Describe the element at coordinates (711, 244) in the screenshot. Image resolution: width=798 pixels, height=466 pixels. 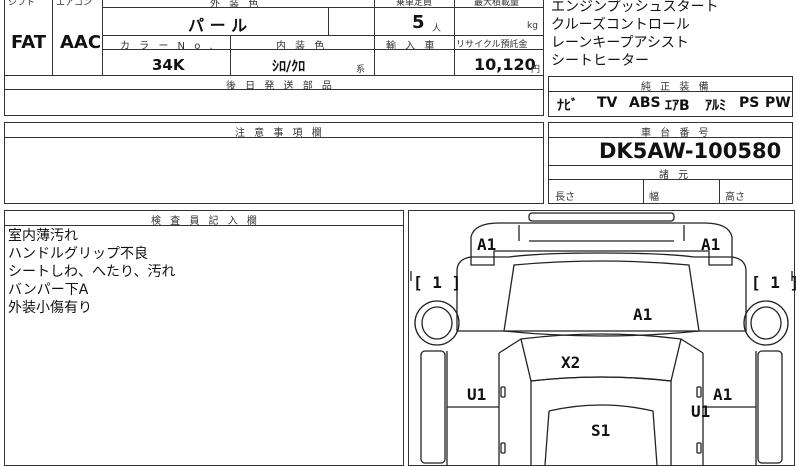
I see `damage-mark-a1-top-right: A1` at that location.